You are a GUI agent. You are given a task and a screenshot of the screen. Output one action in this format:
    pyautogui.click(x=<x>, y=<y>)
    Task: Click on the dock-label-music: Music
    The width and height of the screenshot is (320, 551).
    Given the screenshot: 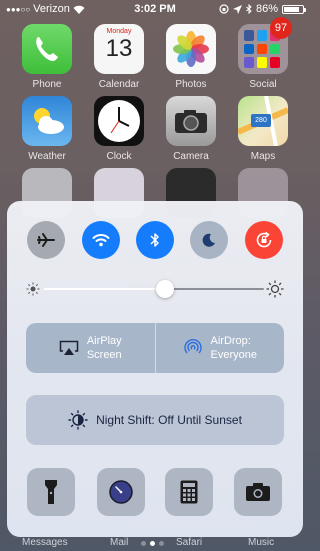 What is the action you would take?
    pyautogui.click(x=261, y=542)
    